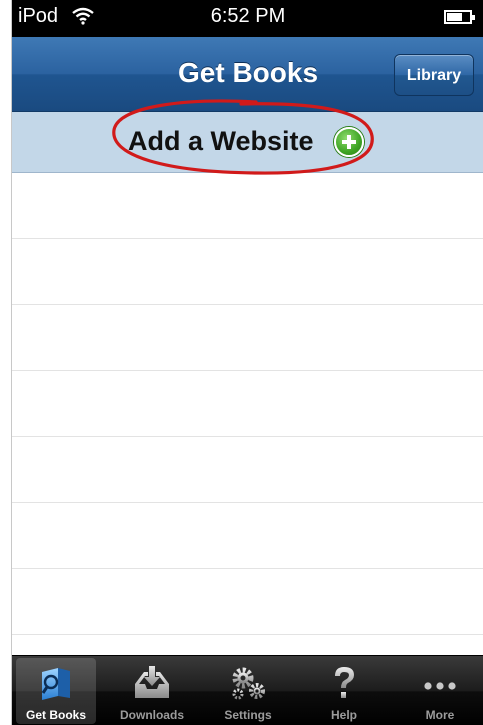  I want to click on tab-help: Help, so click(344, 691).